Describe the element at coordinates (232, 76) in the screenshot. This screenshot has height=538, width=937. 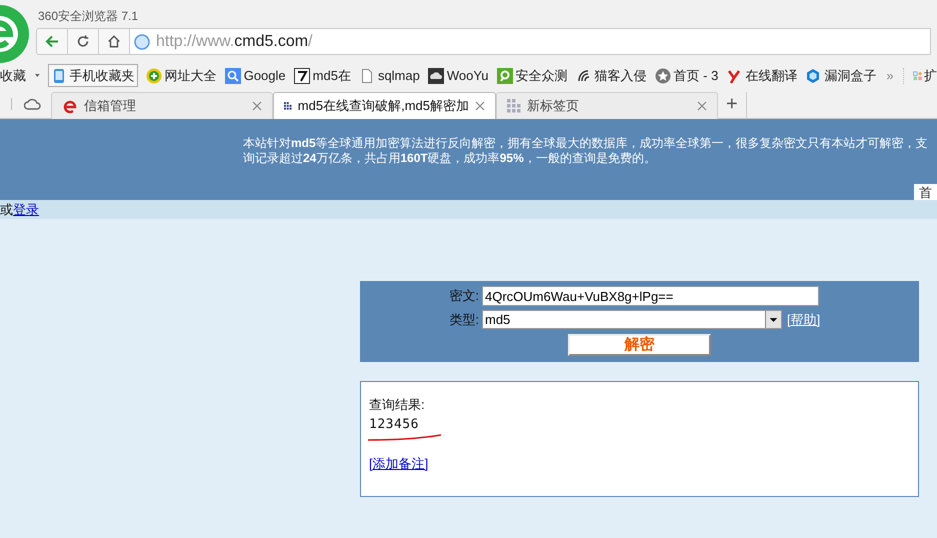
I see `search-icon` at that location.